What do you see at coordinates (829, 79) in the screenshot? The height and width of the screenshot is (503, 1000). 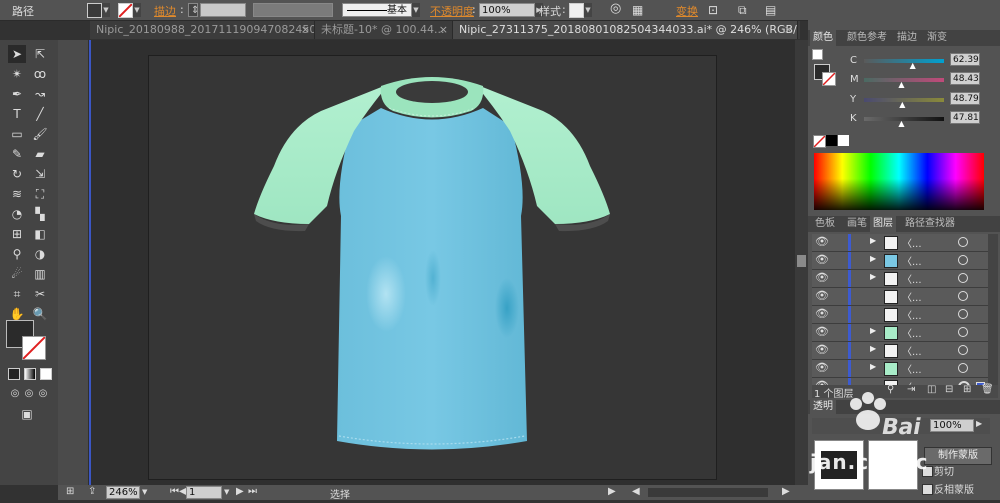 I see `panel-stroke-swatch` at bounding box center [829, 79].